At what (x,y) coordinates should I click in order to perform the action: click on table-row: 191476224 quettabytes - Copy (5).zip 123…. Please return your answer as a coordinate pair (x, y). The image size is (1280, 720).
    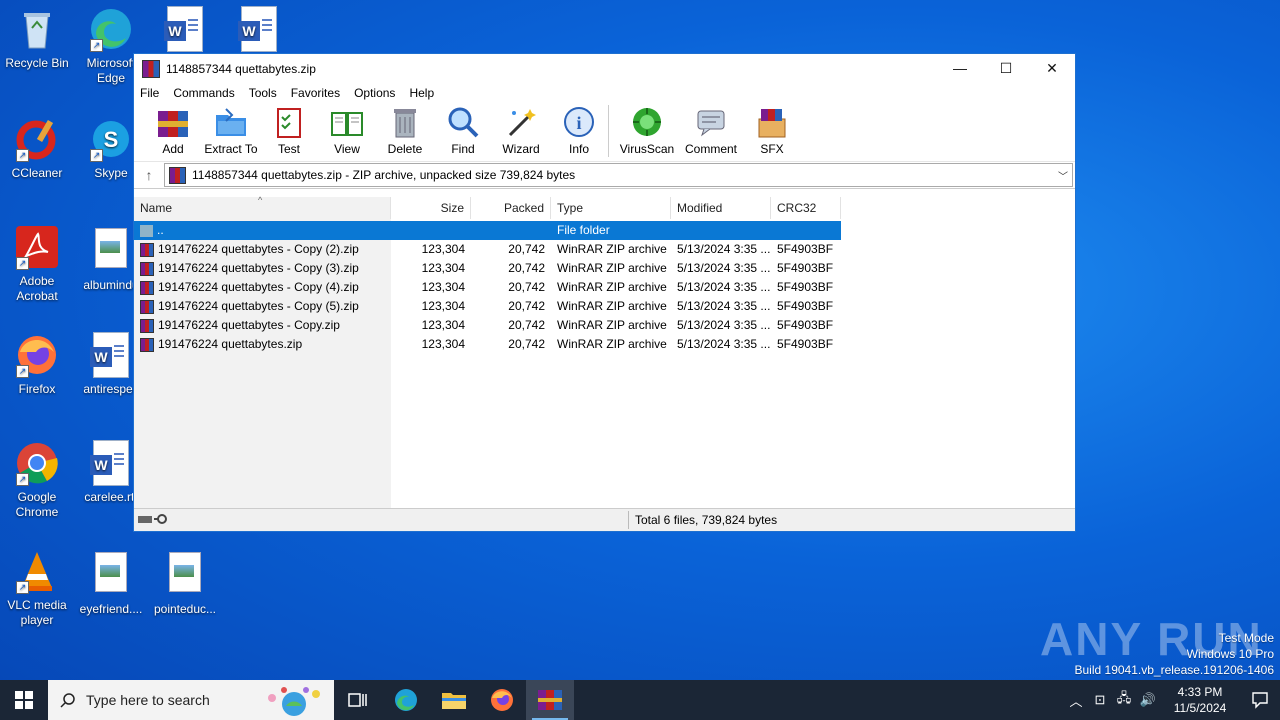
    Looking at the image, I should click on (487, 306).